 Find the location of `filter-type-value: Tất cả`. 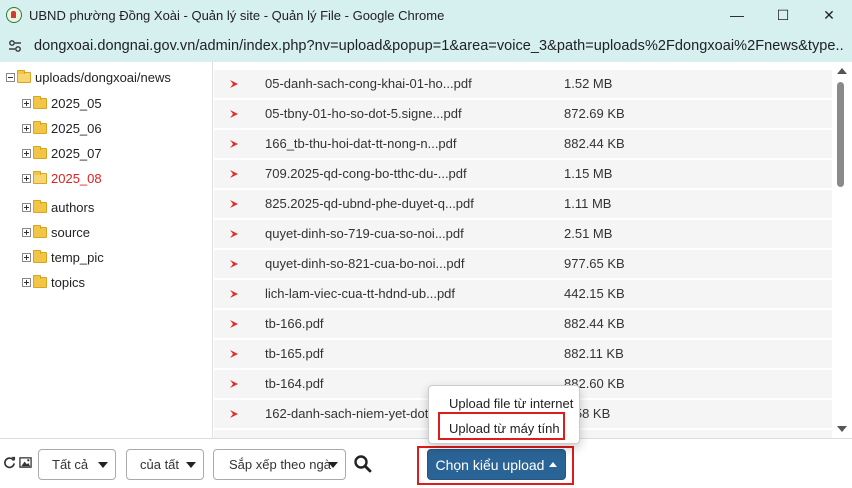

filter-type-value: Tất cả is located at coordinates (70, 464).